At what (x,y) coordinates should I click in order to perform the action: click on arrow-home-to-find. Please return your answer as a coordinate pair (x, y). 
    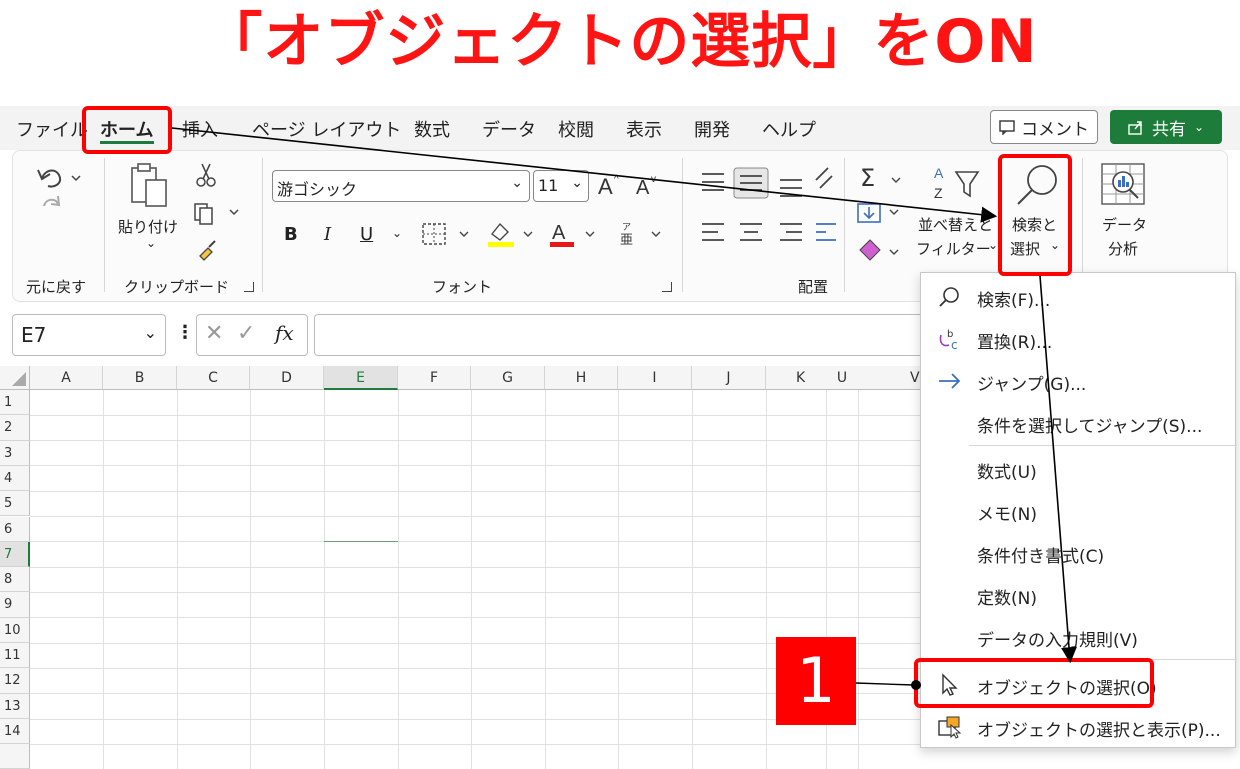
    Looking at the image, I should click on (584, 175).